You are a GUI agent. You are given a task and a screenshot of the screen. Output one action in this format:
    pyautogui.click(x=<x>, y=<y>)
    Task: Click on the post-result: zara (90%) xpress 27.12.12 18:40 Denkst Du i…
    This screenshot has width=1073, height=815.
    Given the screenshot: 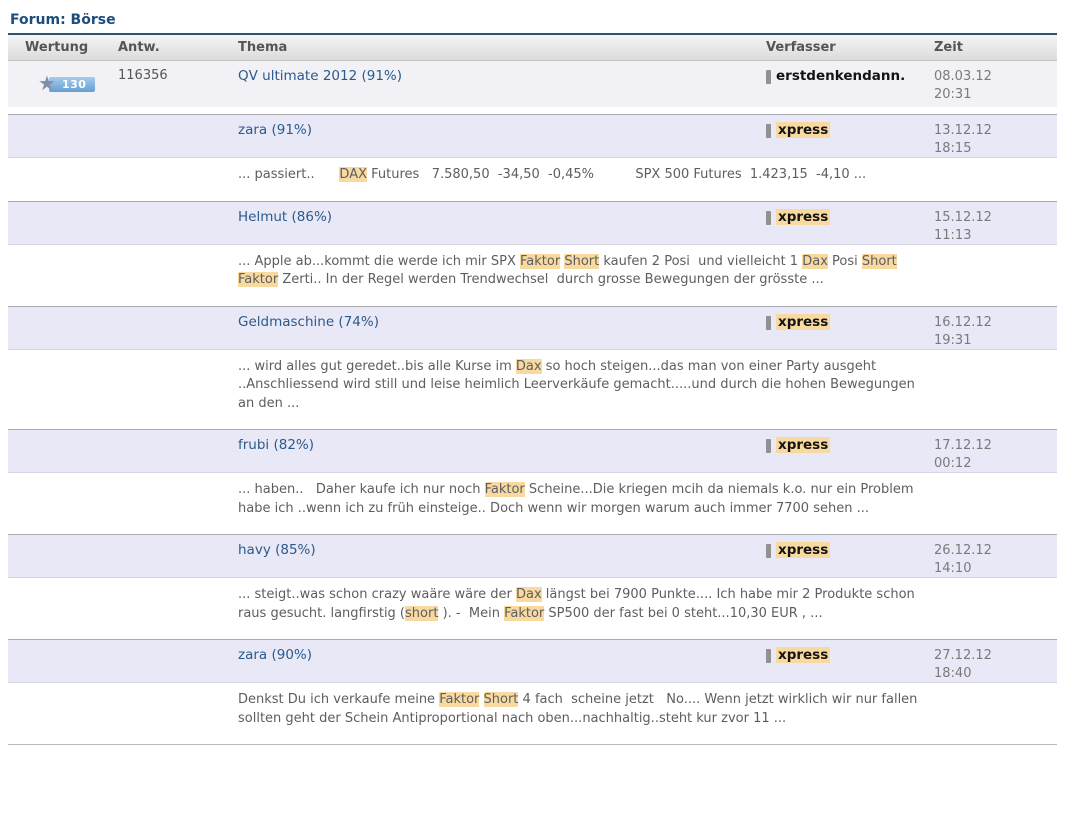 What is the action you would take?
    pyautogui.click(x=532, y=692)
    